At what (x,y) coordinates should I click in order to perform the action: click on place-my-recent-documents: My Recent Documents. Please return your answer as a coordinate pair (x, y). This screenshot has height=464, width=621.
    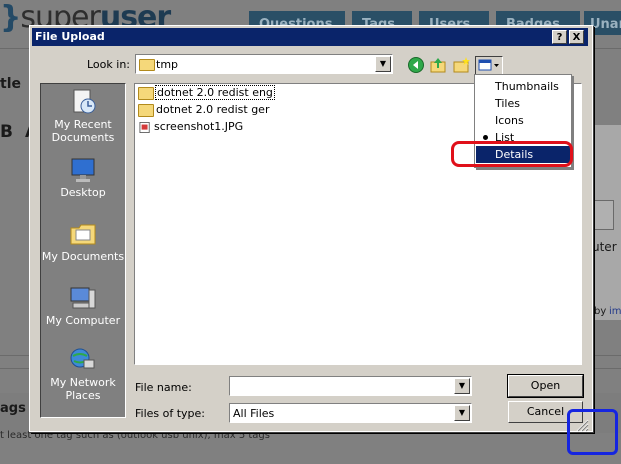
    Looking at the image, I should click on (83, 116).